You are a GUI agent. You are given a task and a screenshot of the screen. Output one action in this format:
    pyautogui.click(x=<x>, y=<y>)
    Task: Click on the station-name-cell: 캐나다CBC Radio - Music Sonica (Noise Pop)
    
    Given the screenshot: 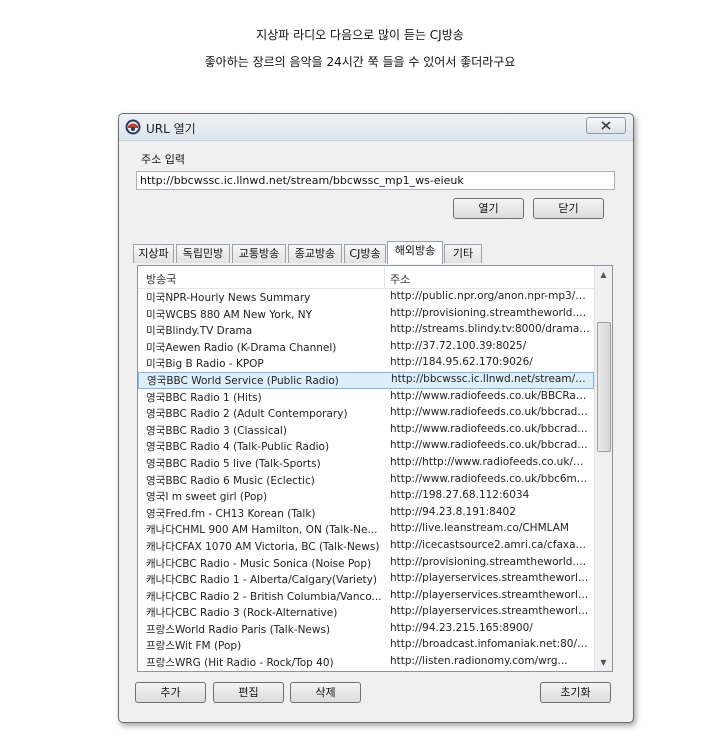 What is the action you would take?
    pyautogui.click(x=259, y=563)
    